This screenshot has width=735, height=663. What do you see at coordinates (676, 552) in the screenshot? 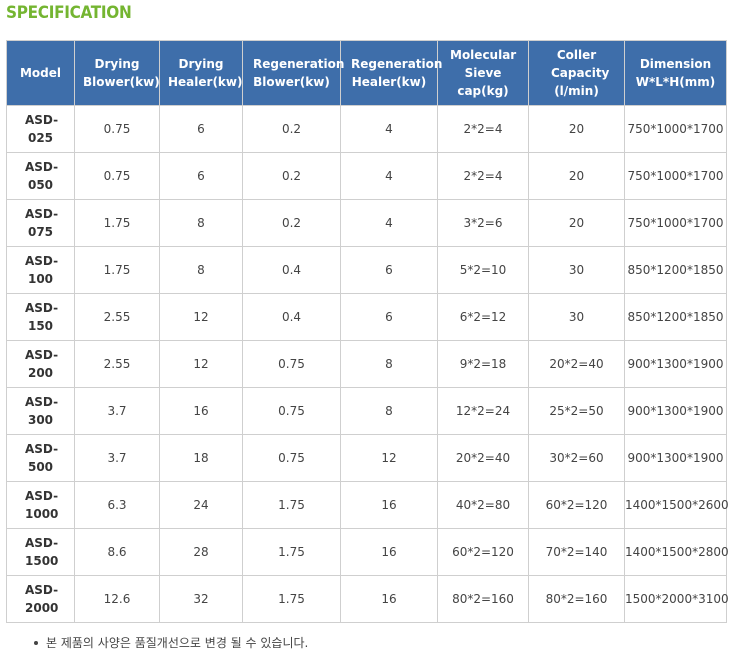
I see `cell-dimension: 1400*1500*2800` at bounding box center [676, 552].